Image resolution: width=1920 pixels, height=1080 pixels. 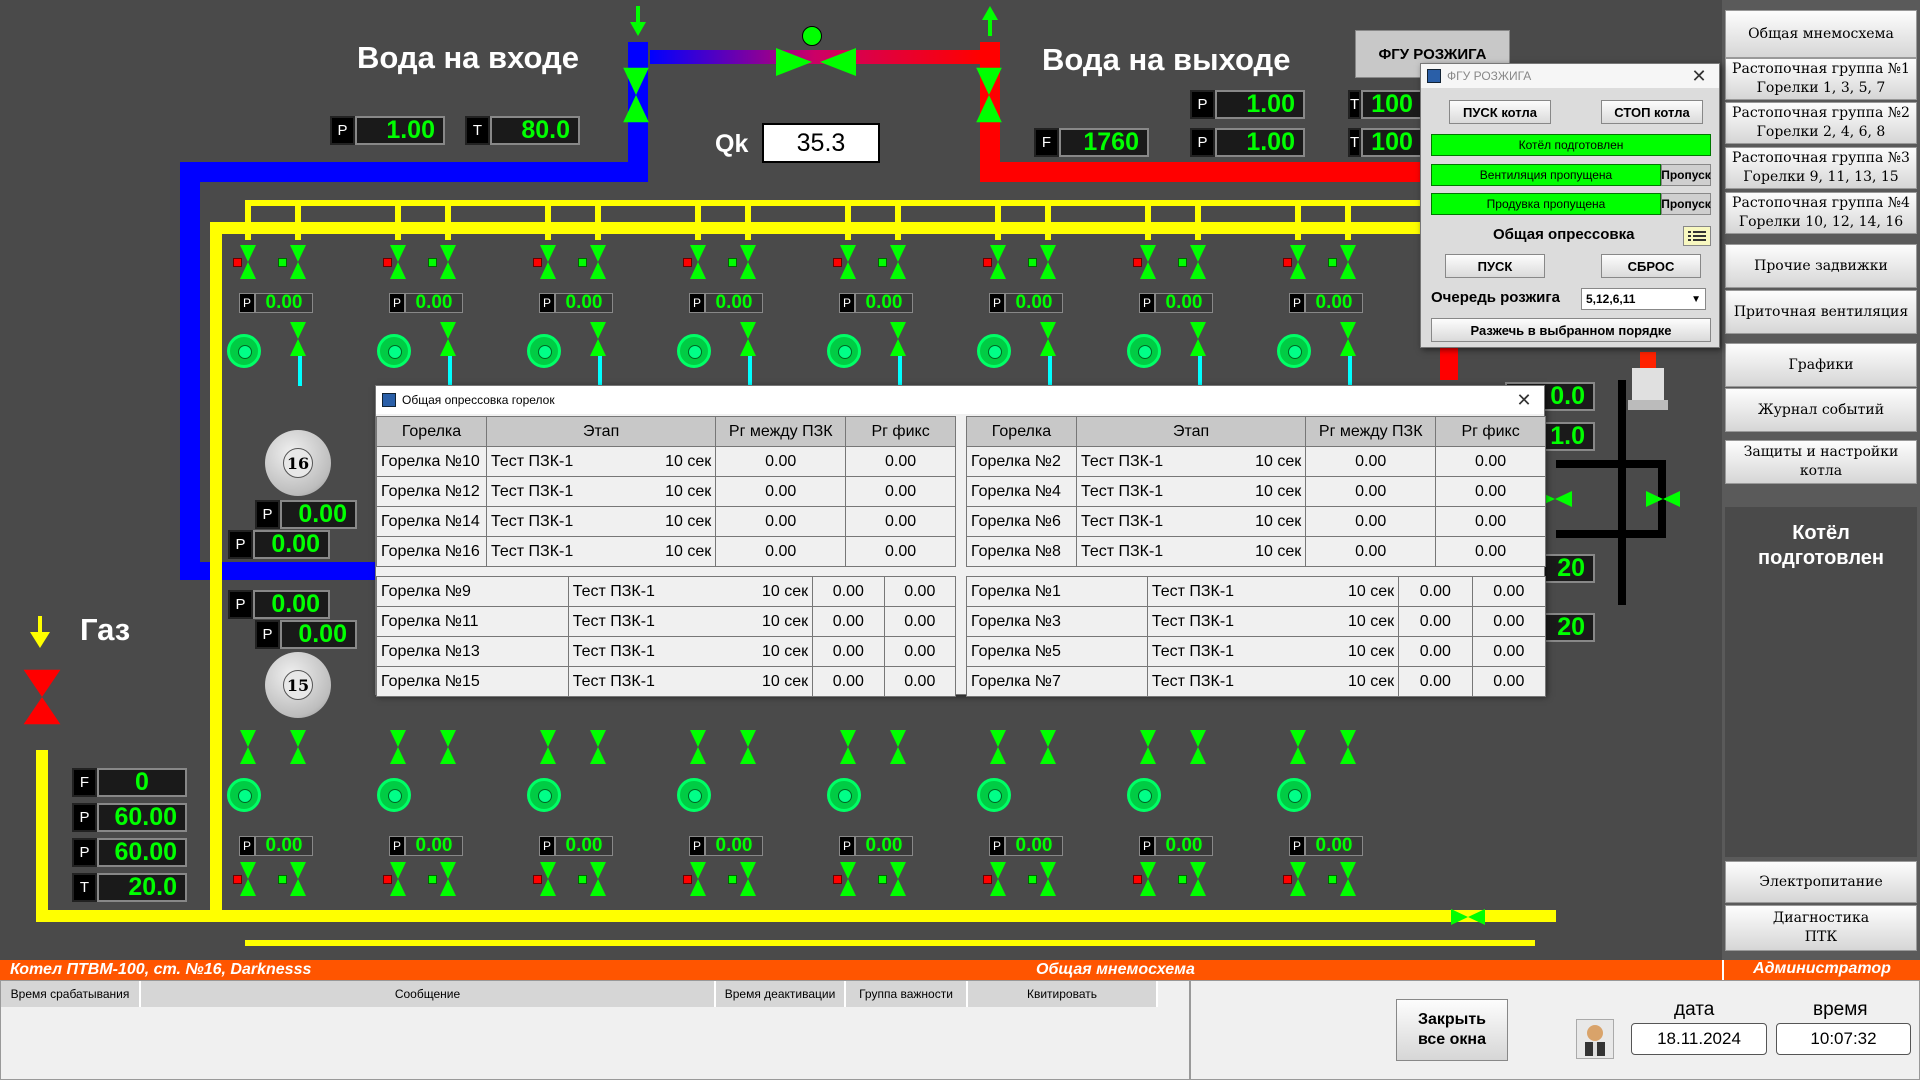 What do you see at coordinates (1256, 651) in the screenshot?
I see `table-row: Горелка №5 Тест ПЗК-1 10 сек 0.00 0.00` at bounding box center [1256, 651].